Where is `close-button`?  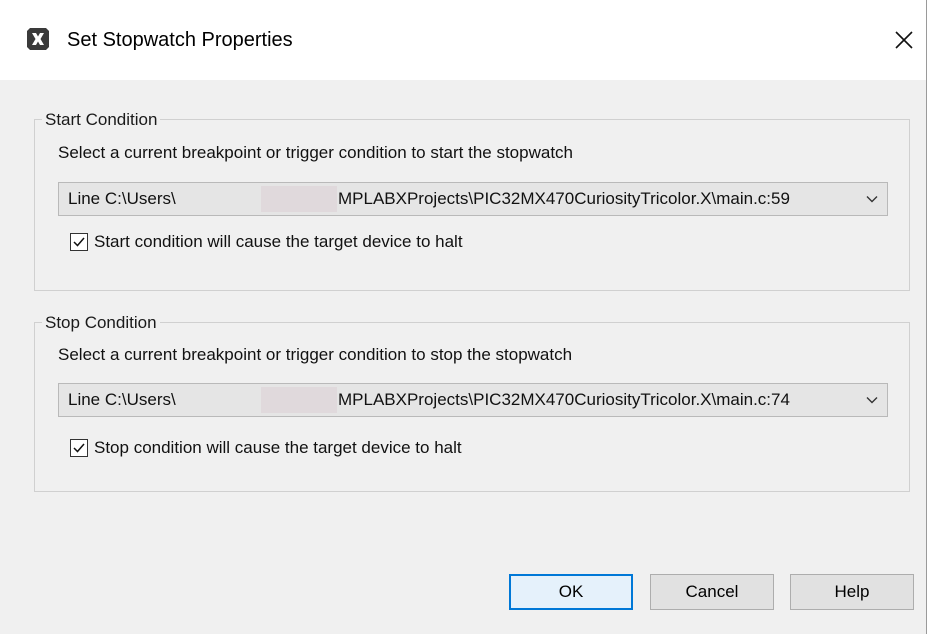
close-button is located at coordinates (904, 40).